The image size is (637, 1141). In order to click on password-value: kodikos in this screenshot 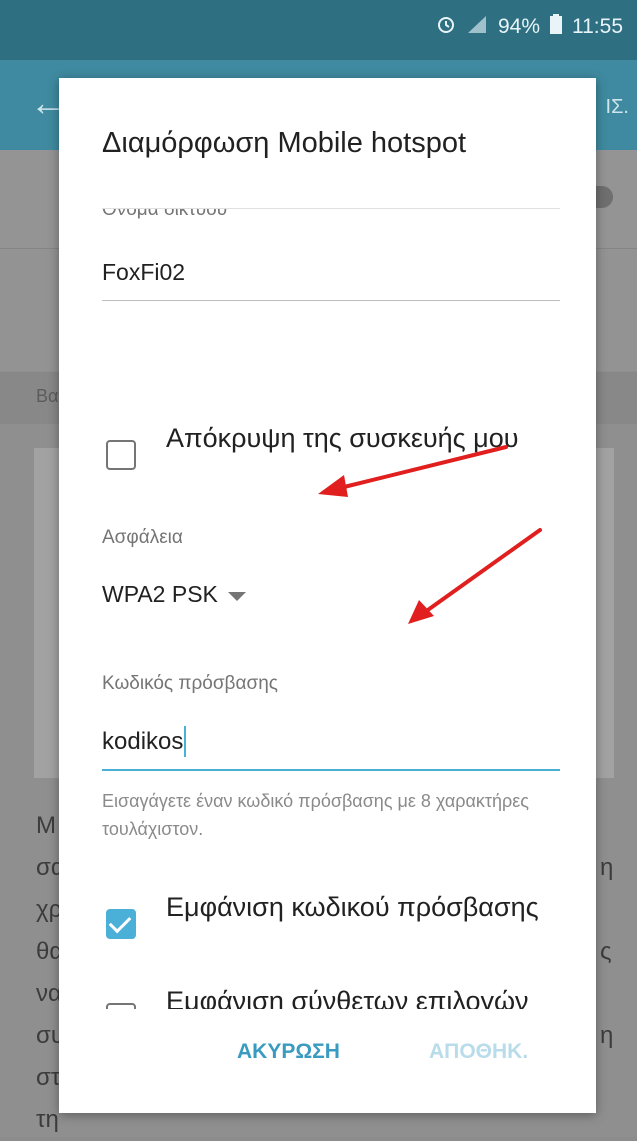, I will do `click(143, 741)`.